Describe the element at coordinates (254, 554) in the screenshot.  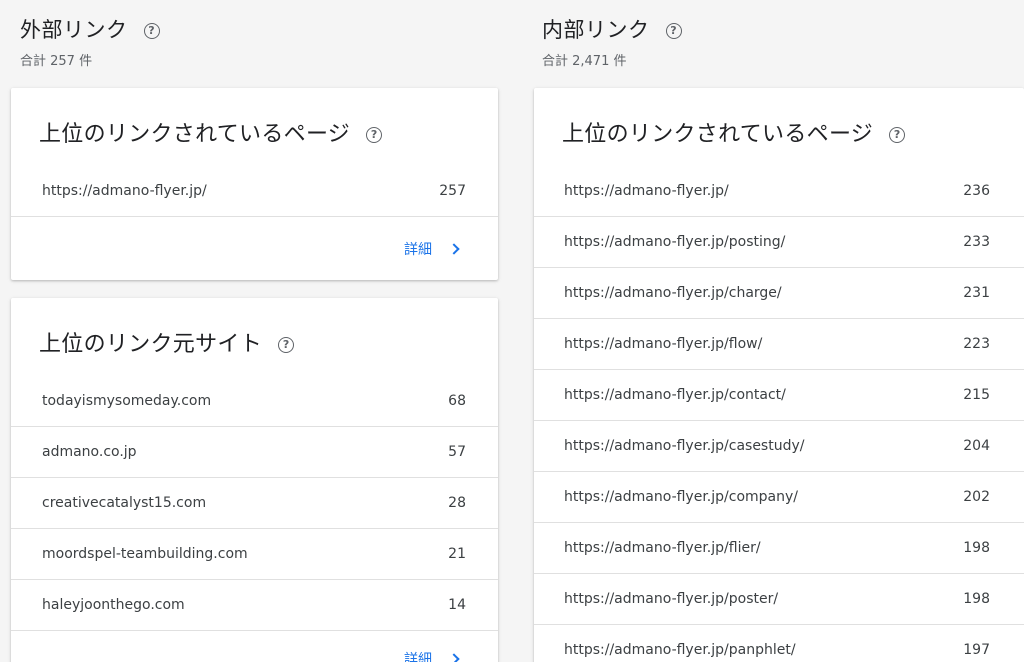
I see `table-row: moordspel-teambuilding.com 21` at that location.